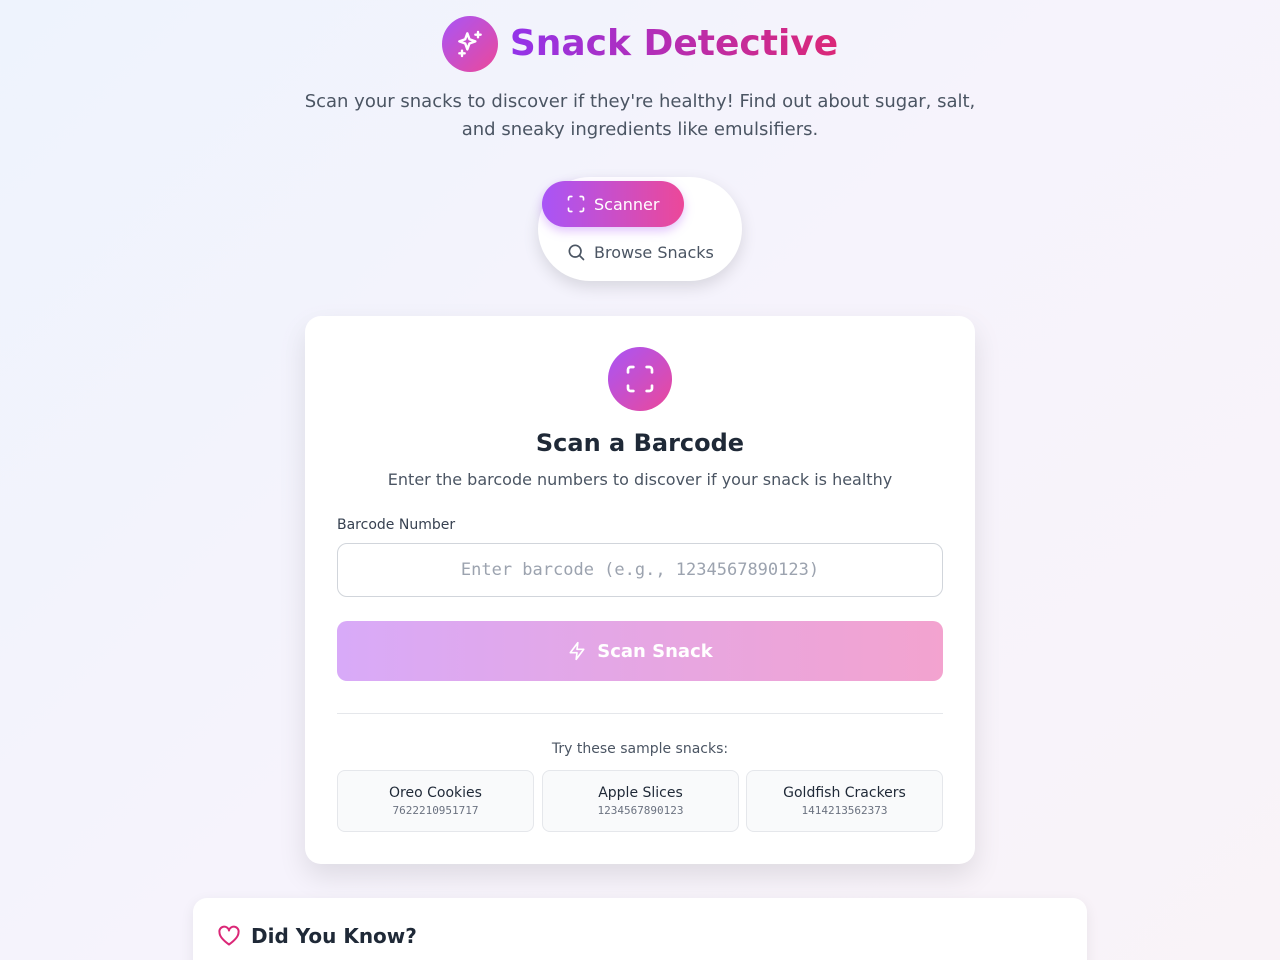  What do you see at coordinates (435, 810) in the screenshot?
I see `sample-snack-barcode: 7622210951717` at bounding box center [435, 810].